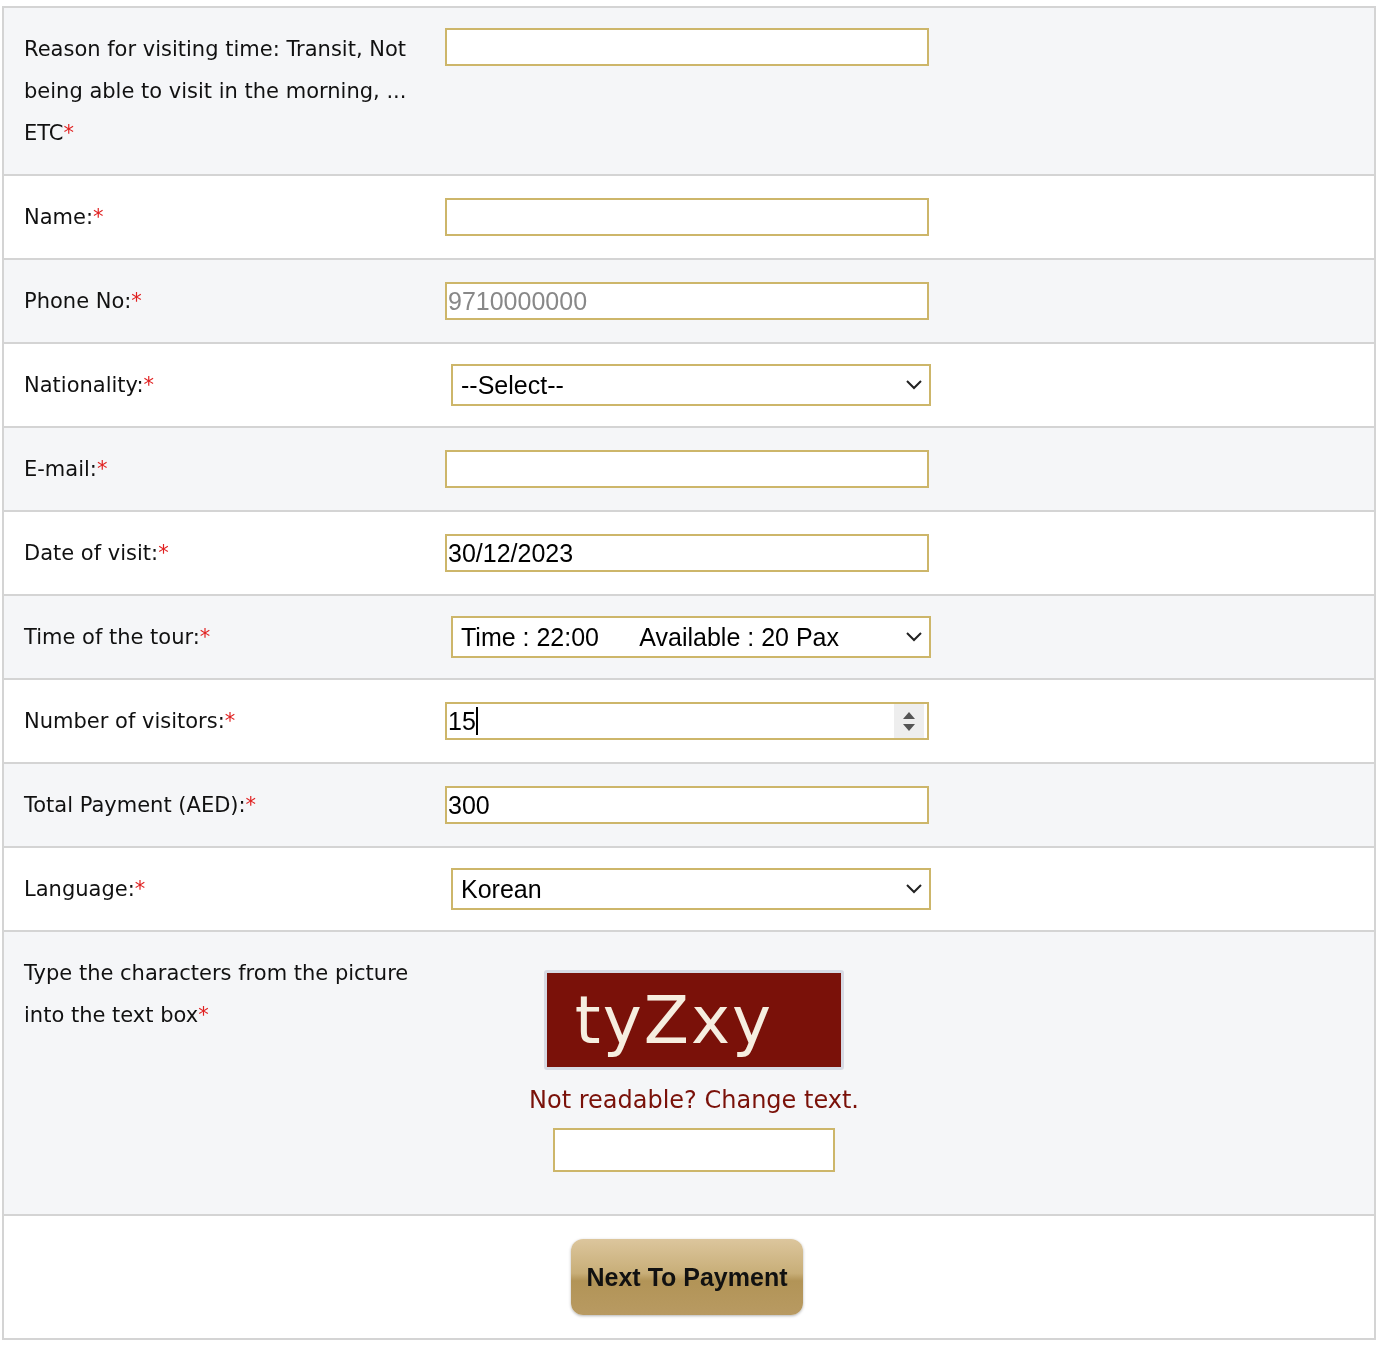 This screenshot has width=1380, height=1350. Describe the element at coordinates (215, 91) in the screenshot. I see `field-label: Reason for visiting time: Transit, Not being able to visit in the morning, ... ETC*` at that location.